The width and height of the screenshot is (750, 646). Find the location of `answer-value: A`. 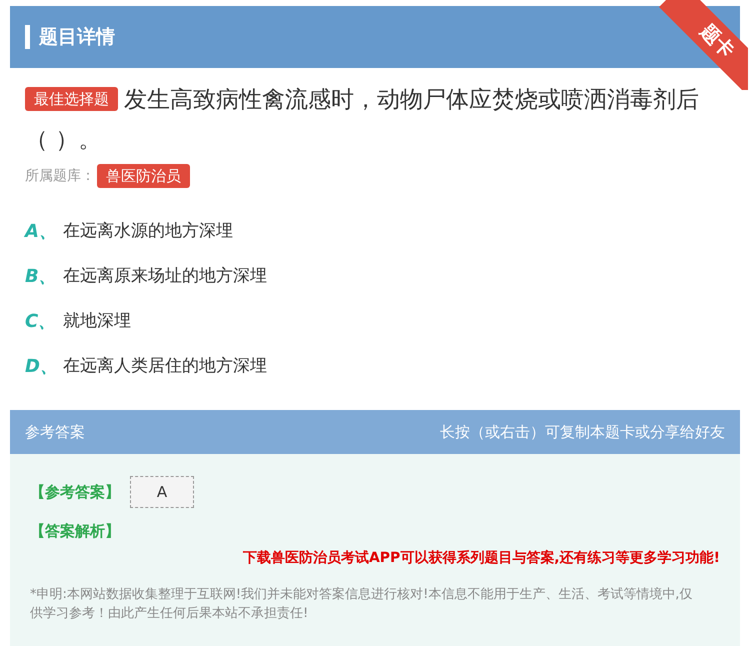

answer-value: A is located at coordinates (162, 492).